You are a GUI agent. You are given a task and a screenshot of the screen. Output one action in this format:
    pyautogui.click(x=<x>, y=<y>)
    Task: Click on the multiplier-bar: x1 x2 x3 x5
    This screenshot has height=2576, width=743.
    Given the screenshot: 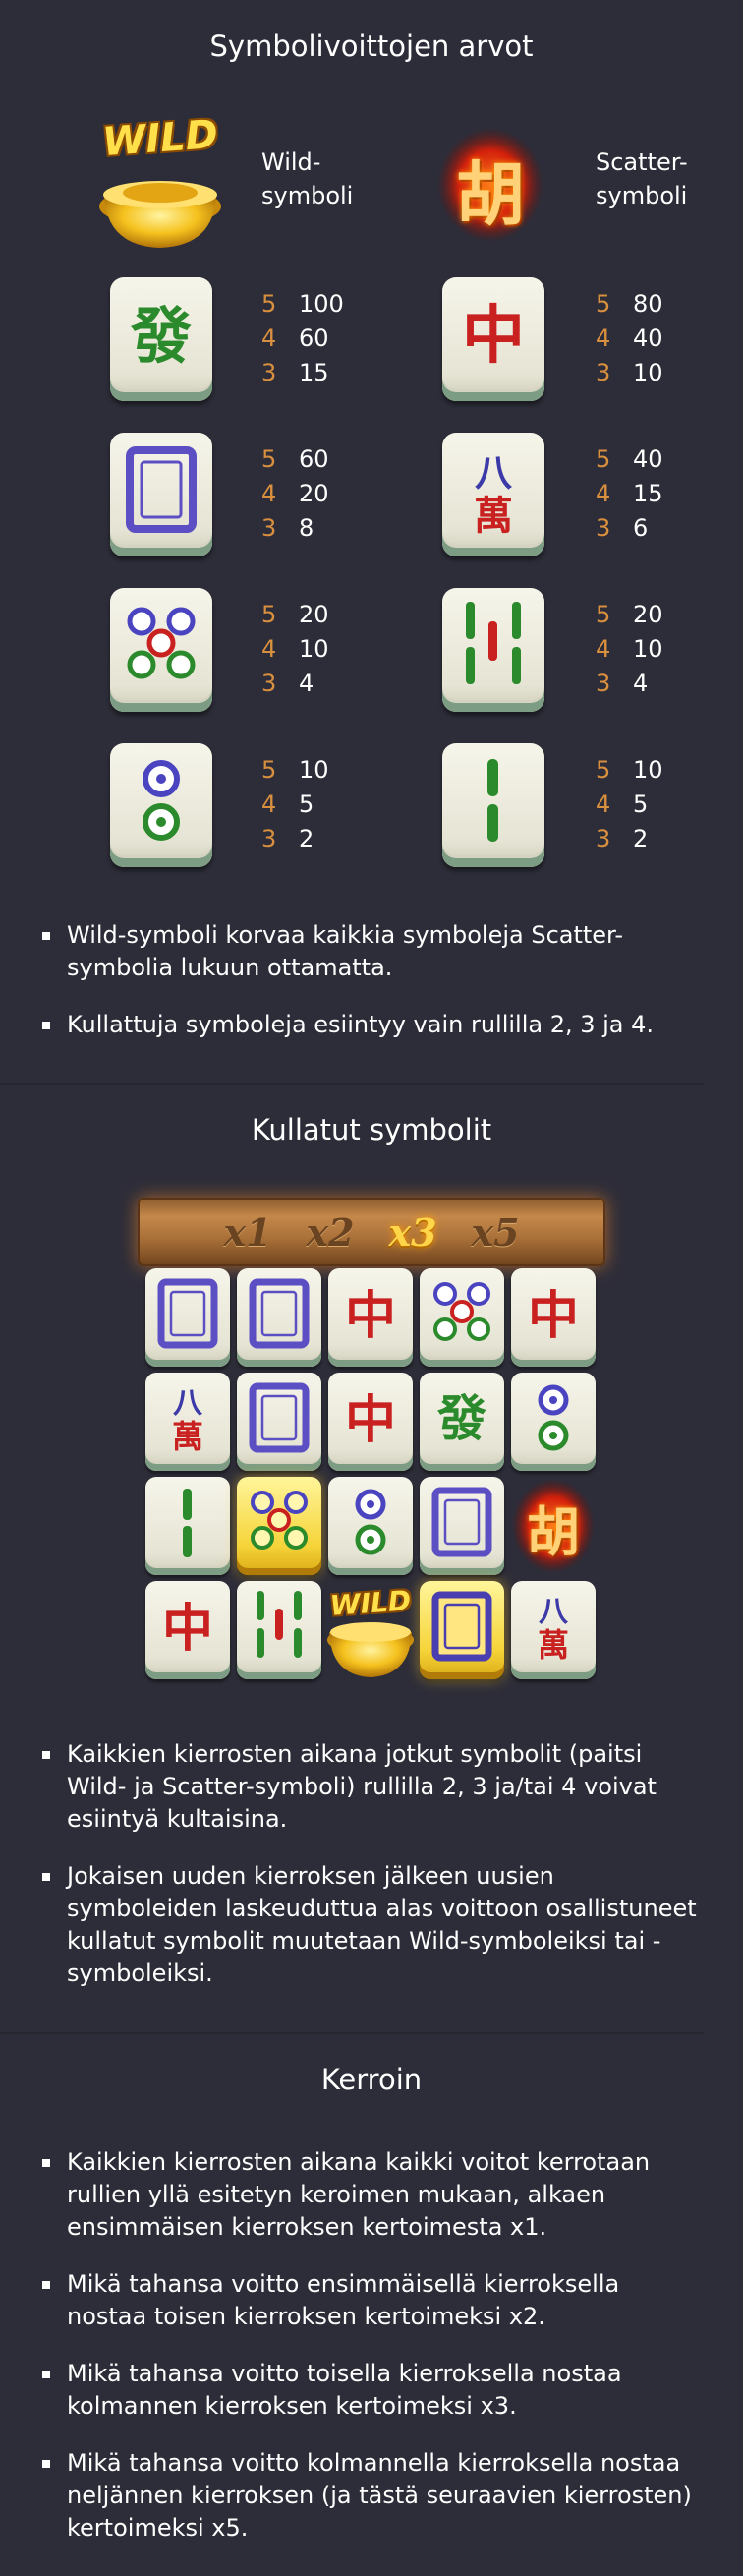 What is the action you would take?
    pyautogui.click(x=371, y=1232)
    